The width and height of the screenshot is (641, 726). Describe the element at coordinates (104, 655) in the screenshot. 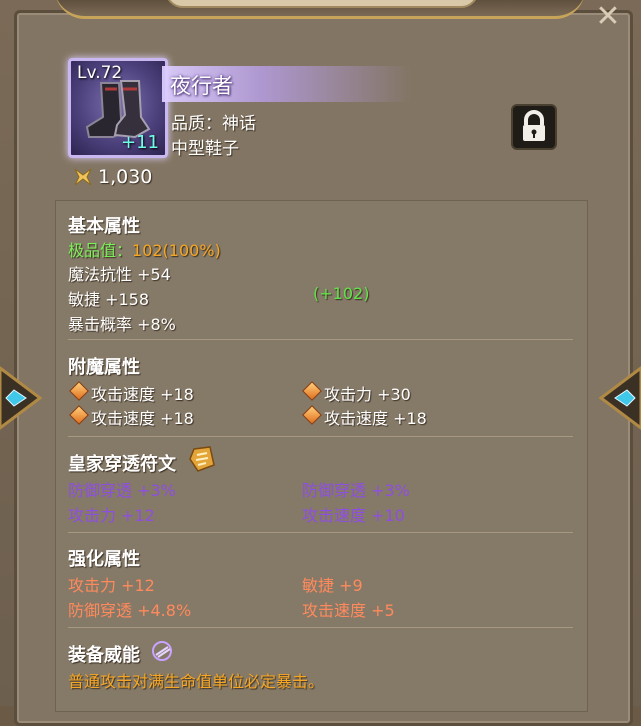

I see `equipment-power-title: 装备威能` at that location.